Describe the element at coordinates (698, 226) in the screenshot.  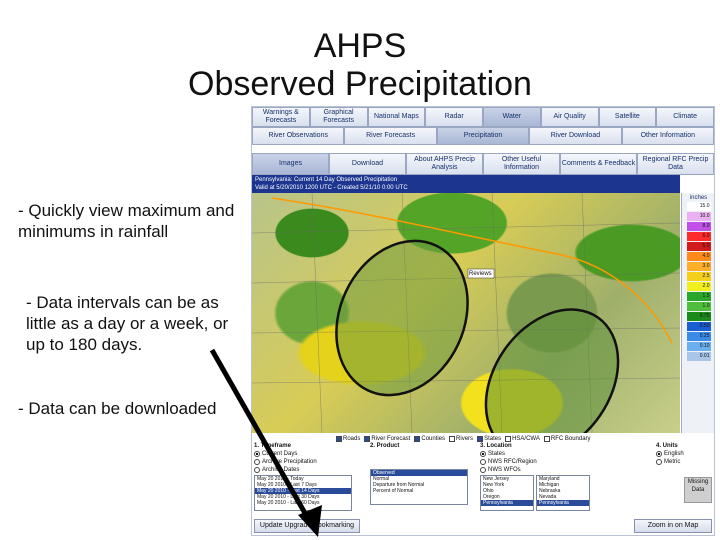
I see `legend-swatch: 8.0` at that location.